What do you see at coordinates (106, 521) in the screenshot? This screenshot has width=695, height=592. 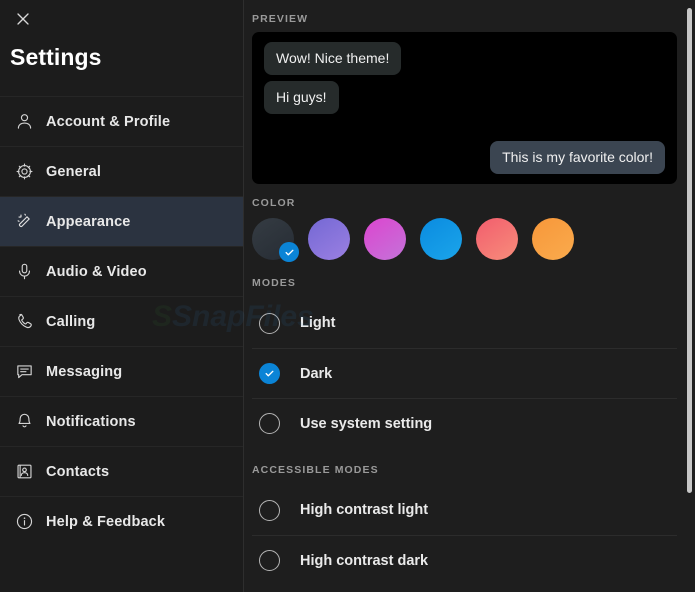 I see `sidebar-item-label: Help & Feedback` at bounding box center [106, 521].